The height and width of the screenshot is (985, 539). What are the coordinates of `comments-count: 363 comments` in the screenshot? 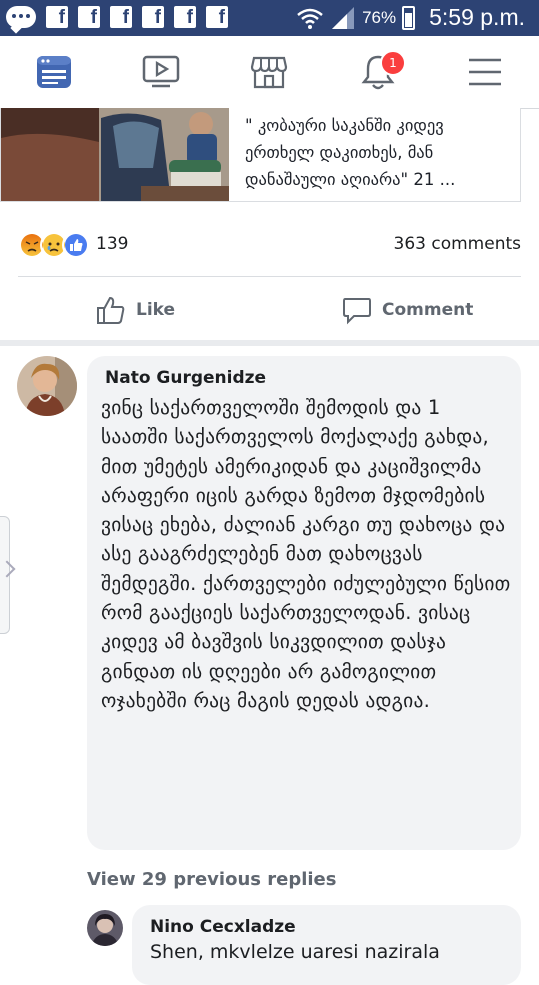 It's located at (457, 244).